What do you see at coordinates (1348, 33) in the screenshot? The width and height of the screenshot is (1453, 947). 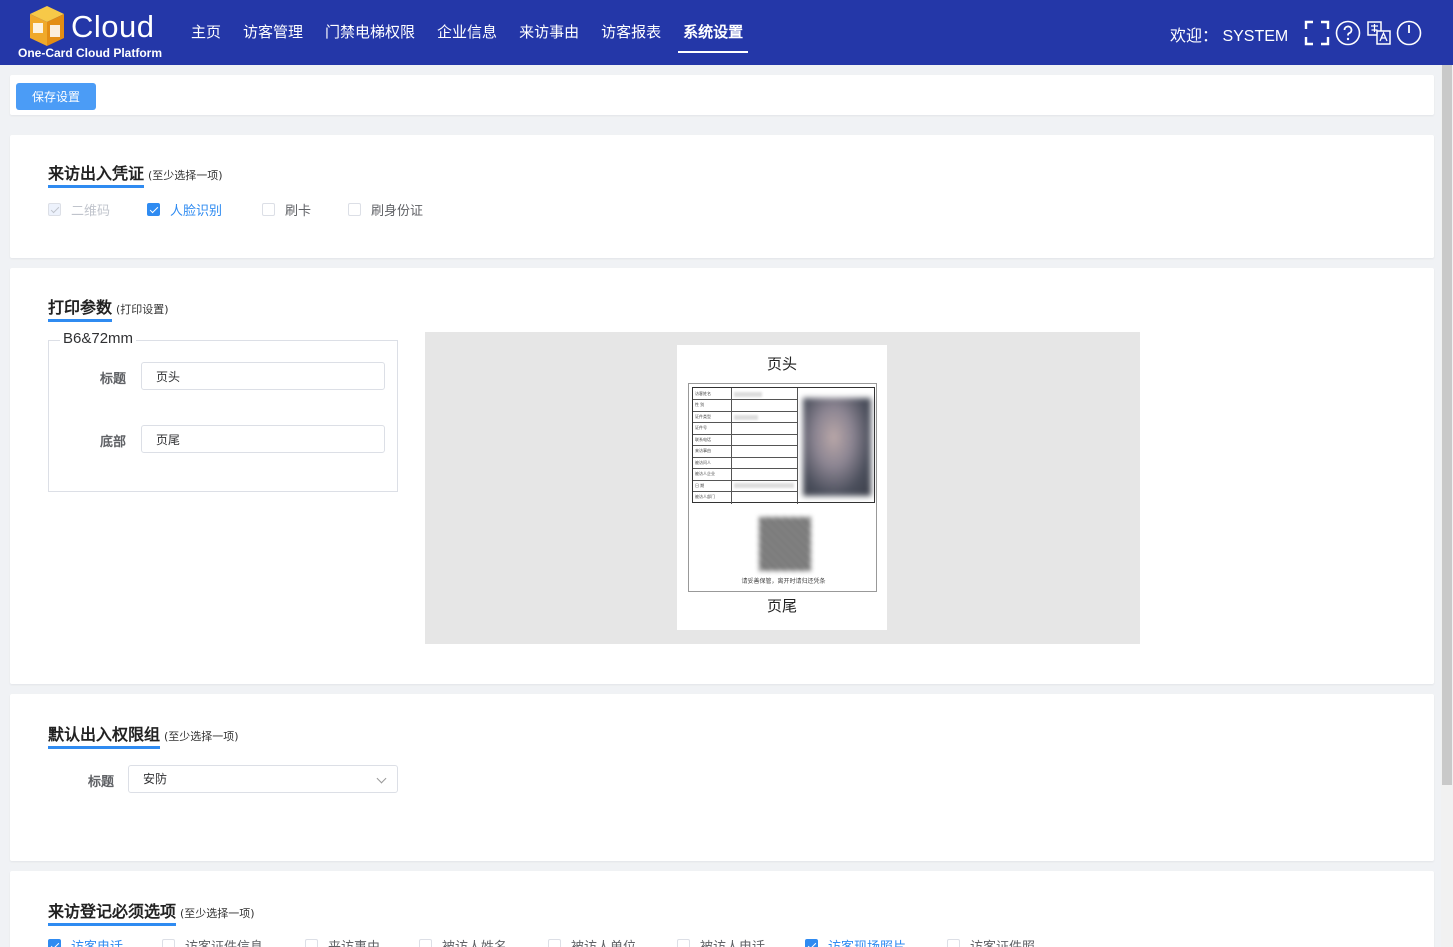 I see `help-icon` at bounding box center [1348, 33].